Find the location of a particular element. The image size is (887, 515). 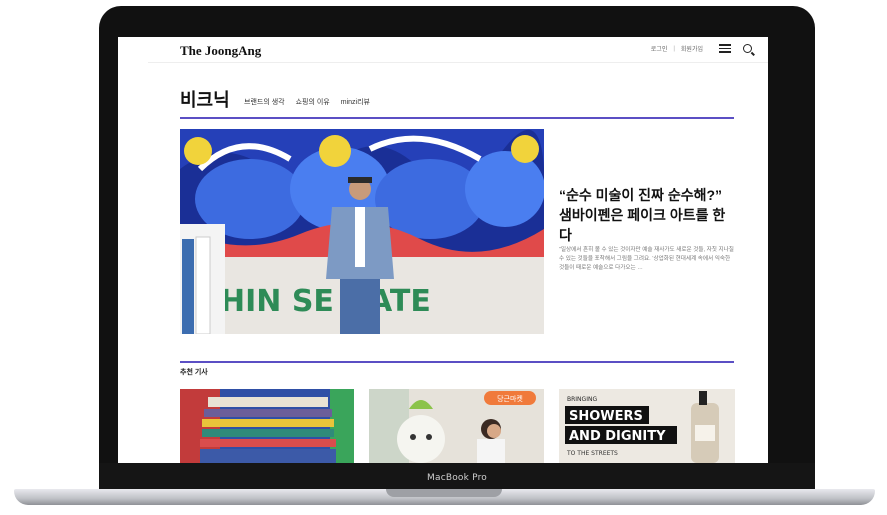

header-divider is located at coordinates (458, 62).